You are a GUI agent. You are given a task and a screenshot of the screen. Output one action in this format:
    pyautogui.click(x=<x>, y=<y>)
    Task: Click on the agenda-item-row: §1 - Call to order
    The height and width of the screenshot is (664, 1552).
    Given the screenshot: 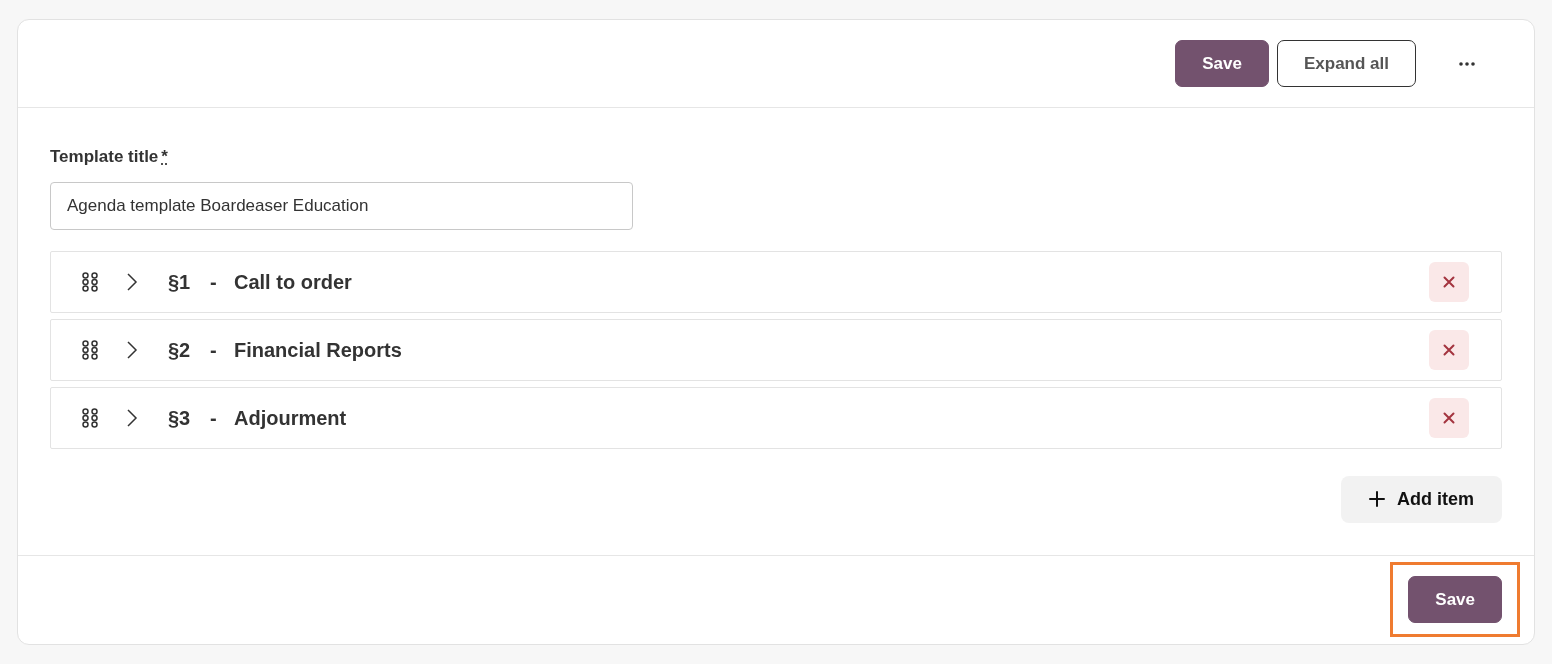 What is the action you would take?
    pyautogui.click(x=776, y=281)
    